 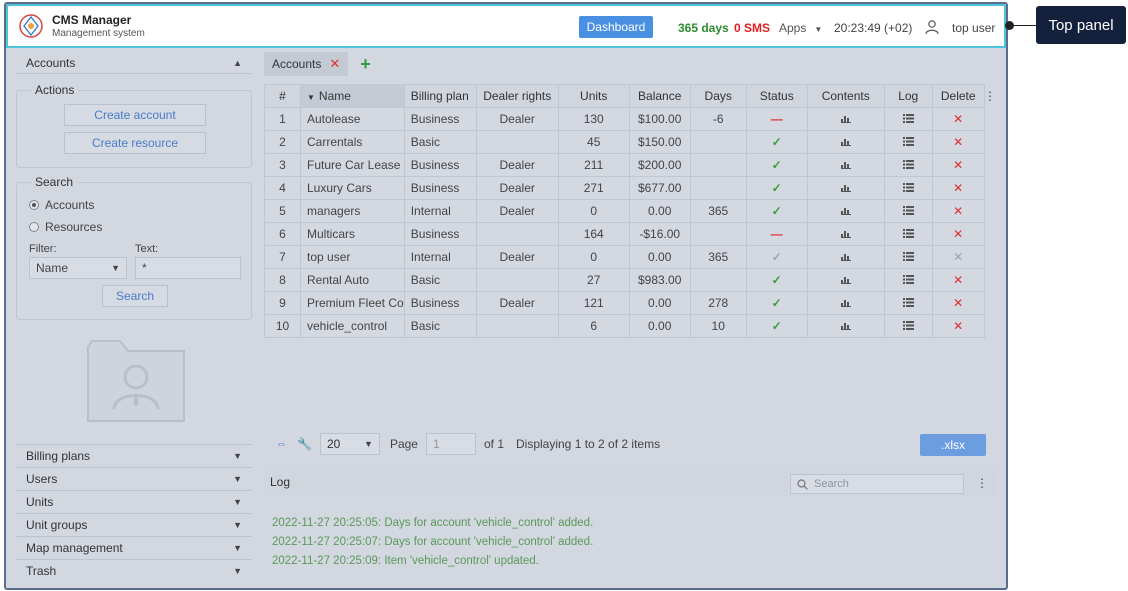 What do you see at coordinates (845, 96) in the screenshot?
I see `col-header-contents: Contents` at bounding box center [845, 96].